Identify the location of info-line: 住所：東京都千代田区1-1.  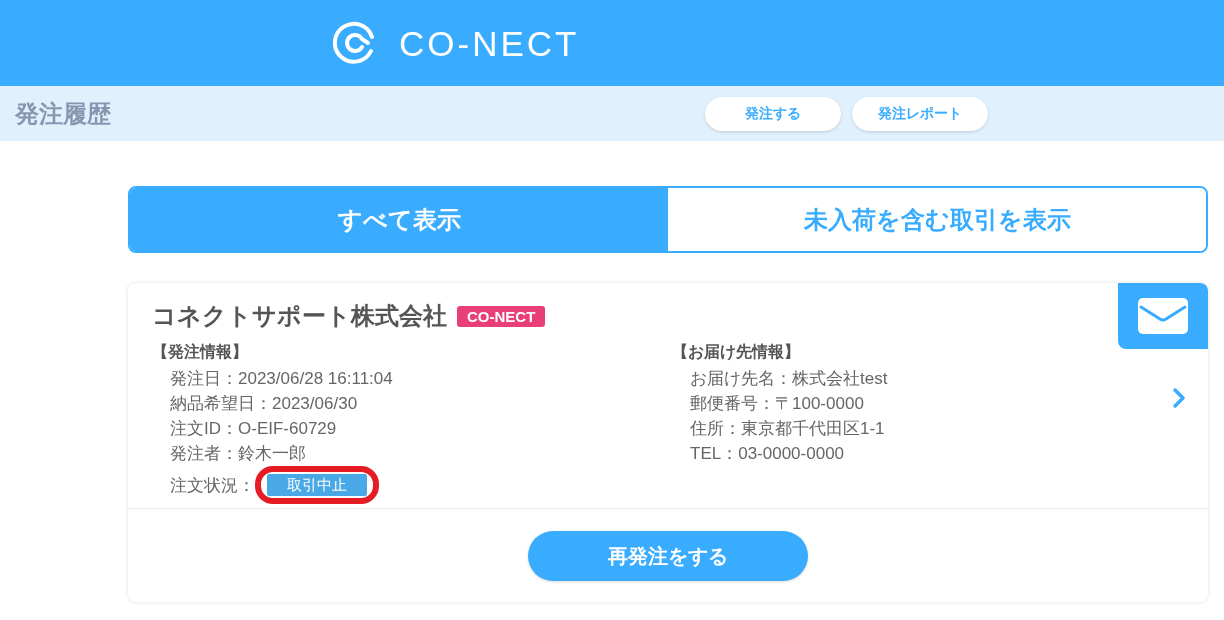
(787, 429).